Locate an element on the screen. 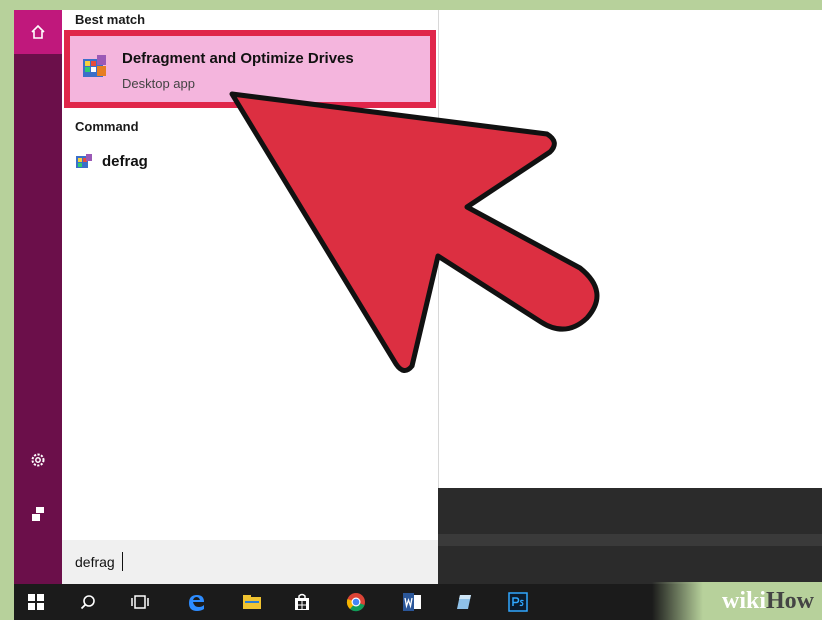  chrome-button is located at coordinates (356, 602).